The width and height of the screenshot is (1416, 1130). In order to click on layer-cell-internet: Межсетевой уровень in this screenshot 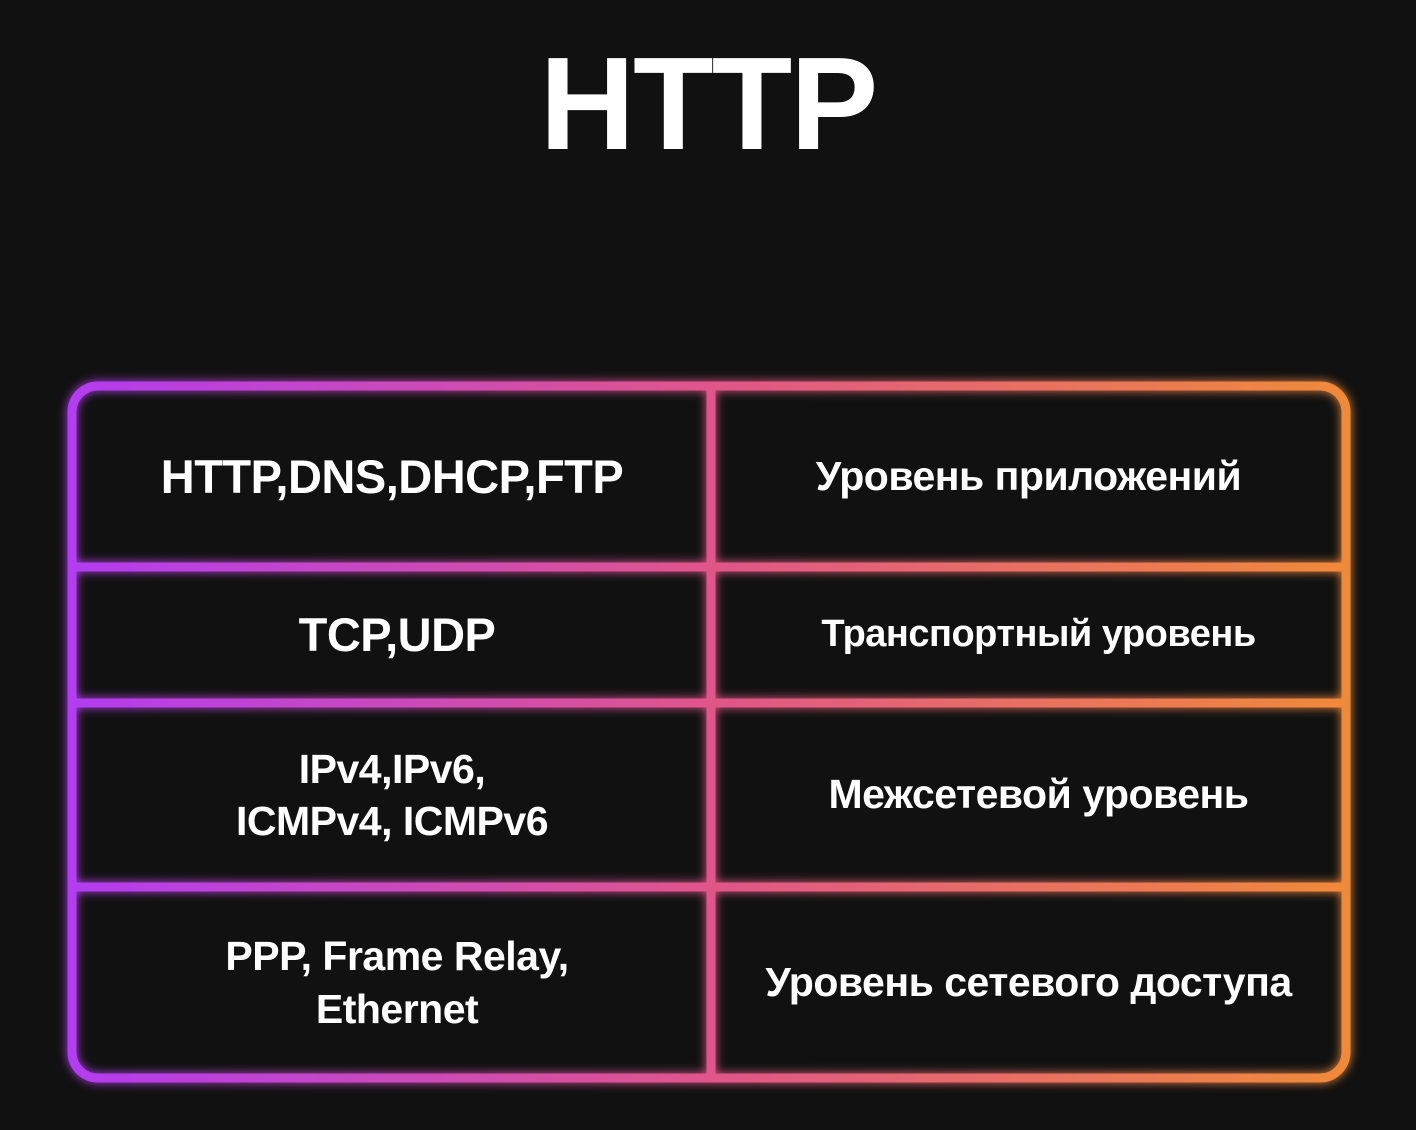, I will do `click(1038, 794)`.